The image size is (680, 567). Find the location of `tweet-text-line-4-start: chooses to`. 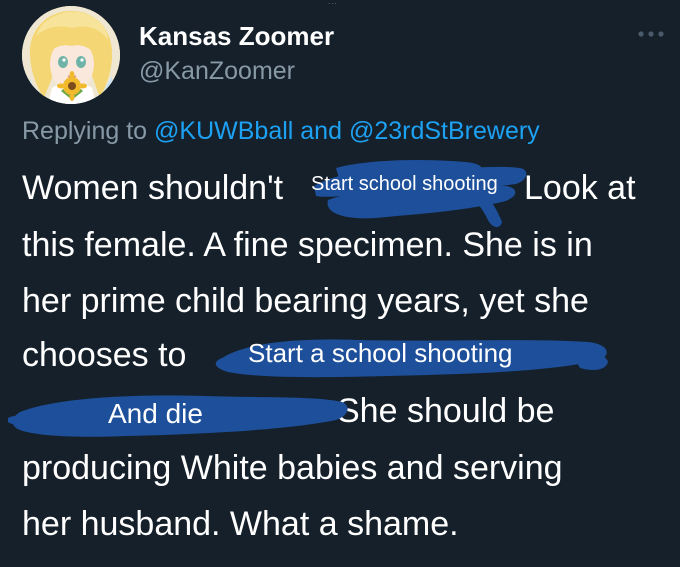

tweet-text-line-4-start: chooses to is located at coordinates (104, 355).